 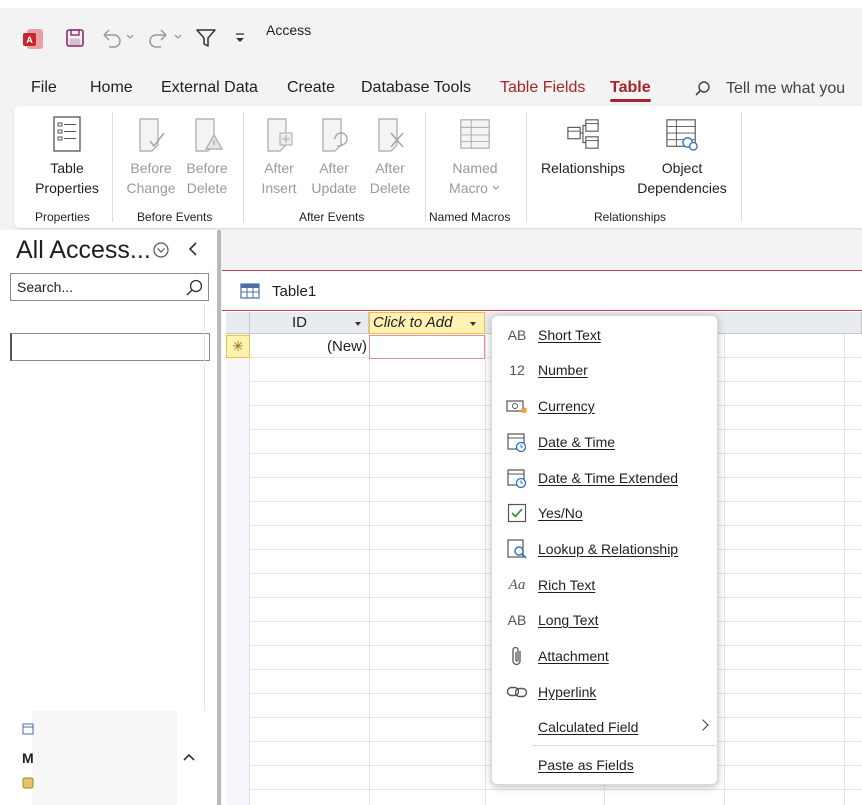 What do you see at coordinates (605, 442) in the screenshot?
I see `menu-item-date-time: Date & Time` at bounding box center [605, 442].